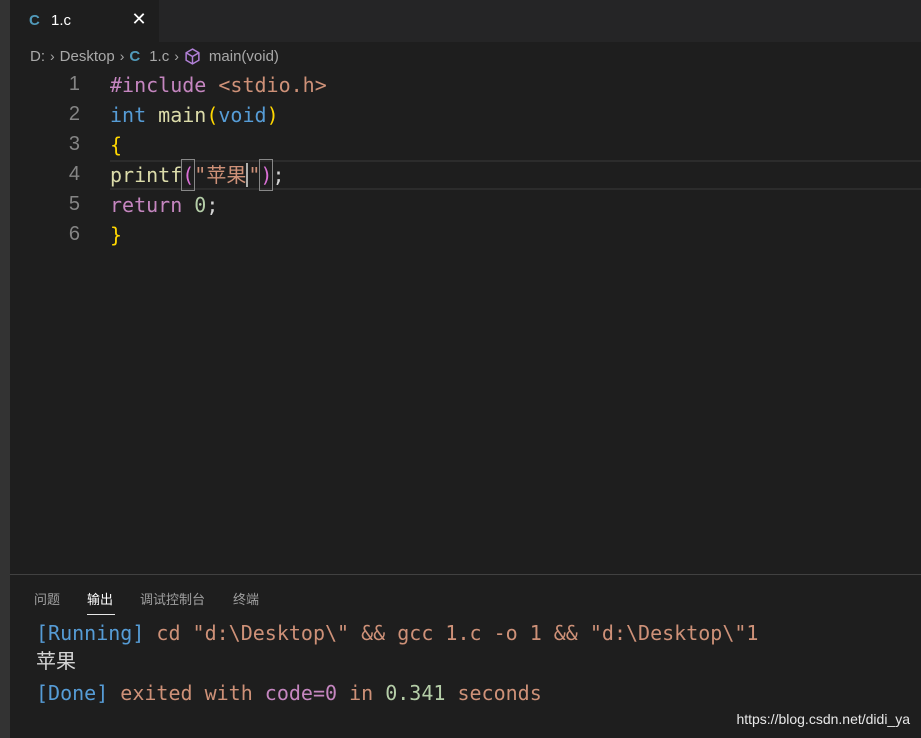 This screenshot has width=921, height=738. Describe the element at coordinates (823, 719) in the screenshot. I see `watermark: https://blog.csdn.net/didi_ya` at that location.